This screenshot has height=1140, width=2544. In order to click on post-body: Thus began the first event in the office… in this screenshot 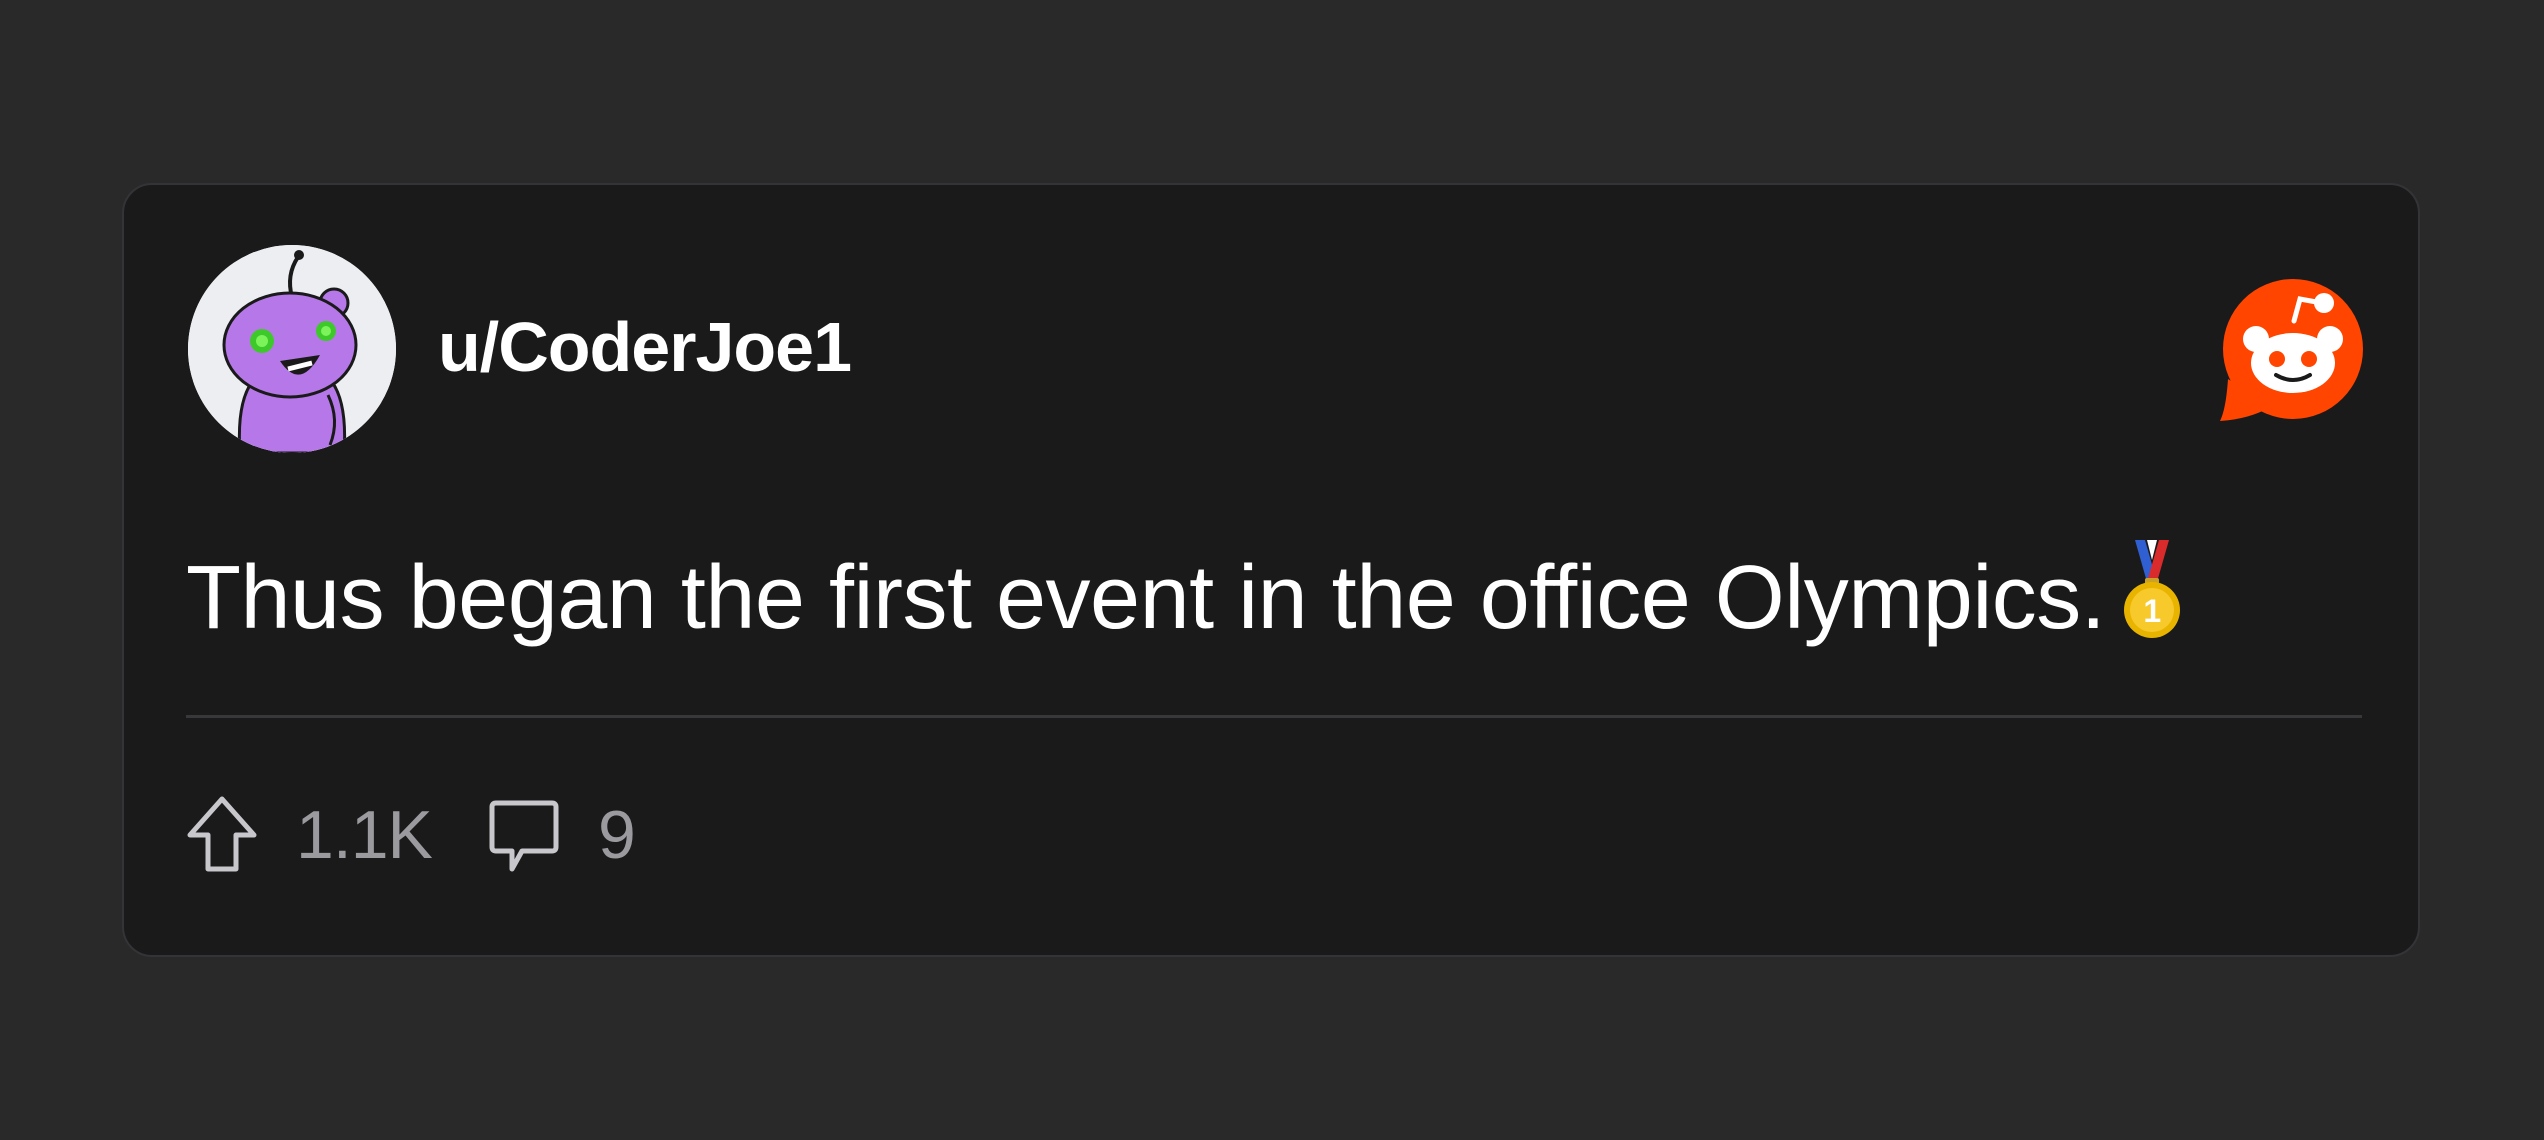, I will do `click(1186, 595)`.